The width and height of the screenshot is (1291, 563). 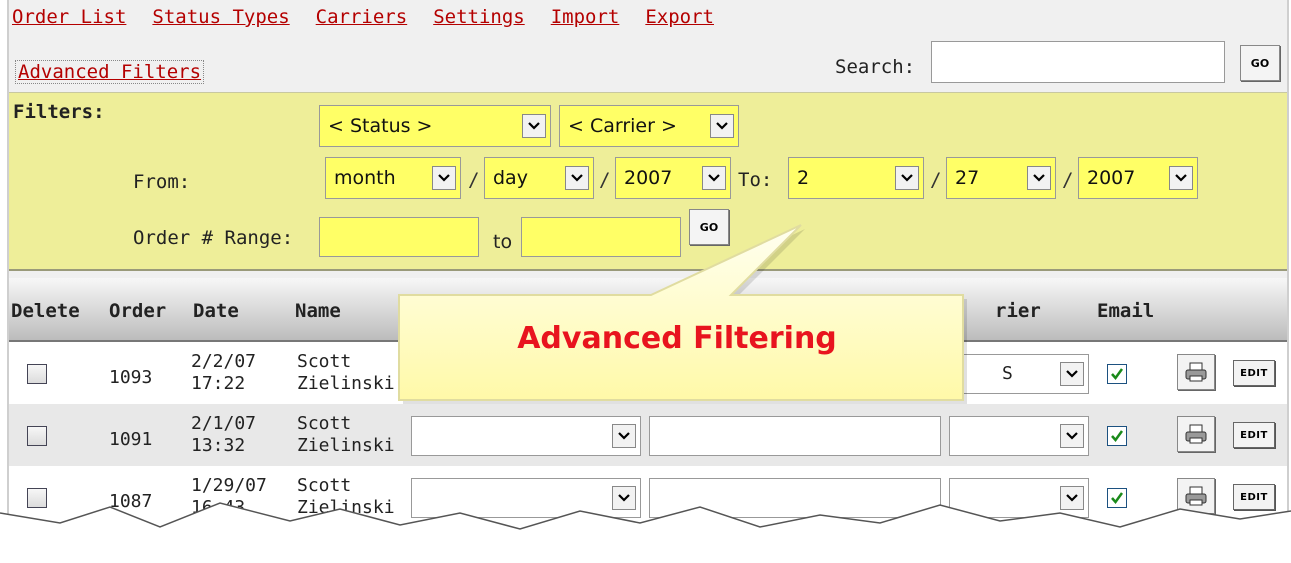 I want to click on search-input, so click(x=1078, y=62).